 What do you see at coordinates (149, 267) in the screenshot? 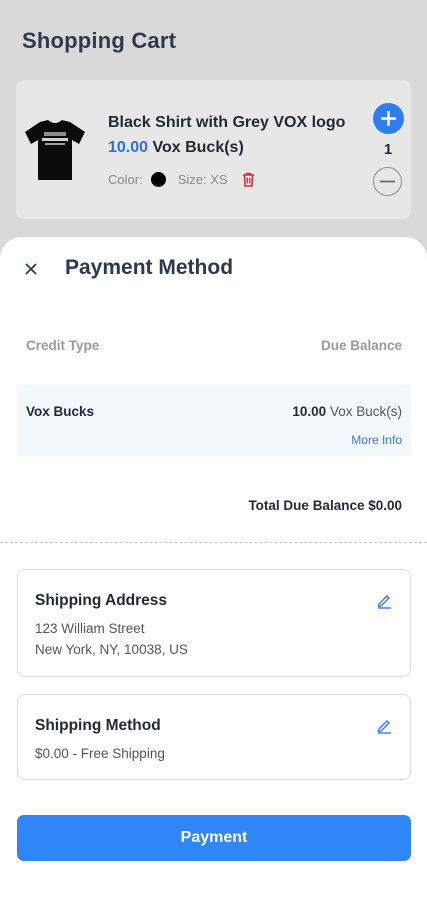
I see `sheet-title: Payment Method` at bounding box center [149, 267].